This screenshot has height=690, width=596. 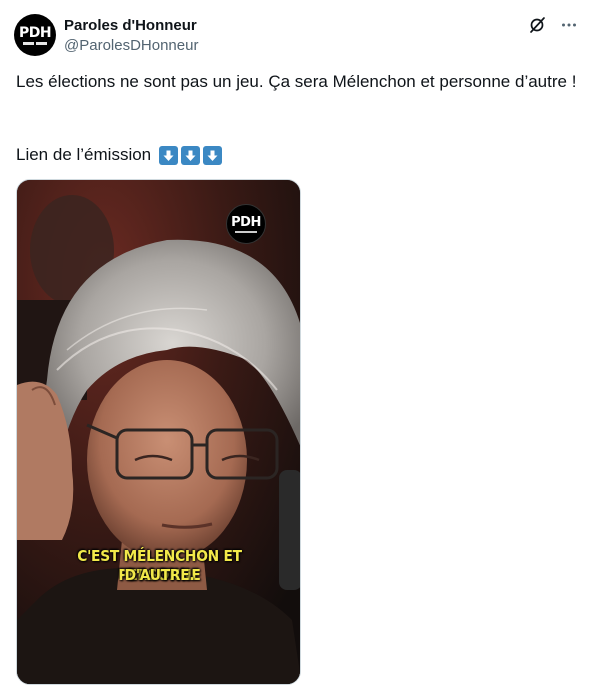 I want to click on watermark-logo-underline, so click(x=246, y=231).